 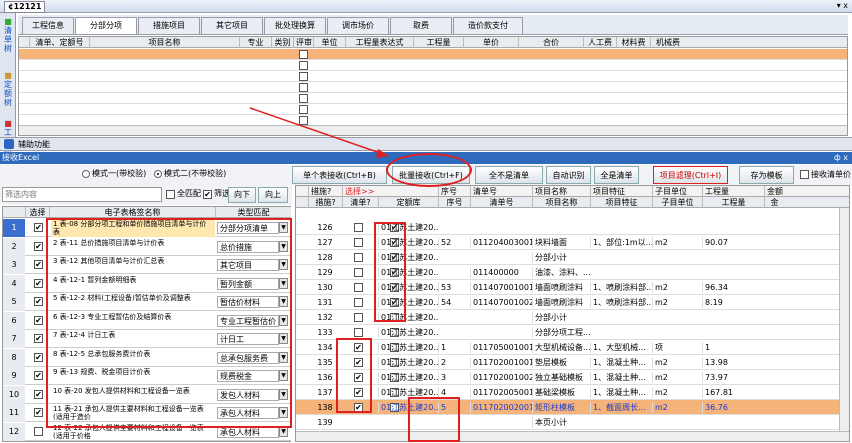 What do you see at coordinates (319, 132) in the screenshot?
I see `annotation-arrow` at bounding box center [319, 132].